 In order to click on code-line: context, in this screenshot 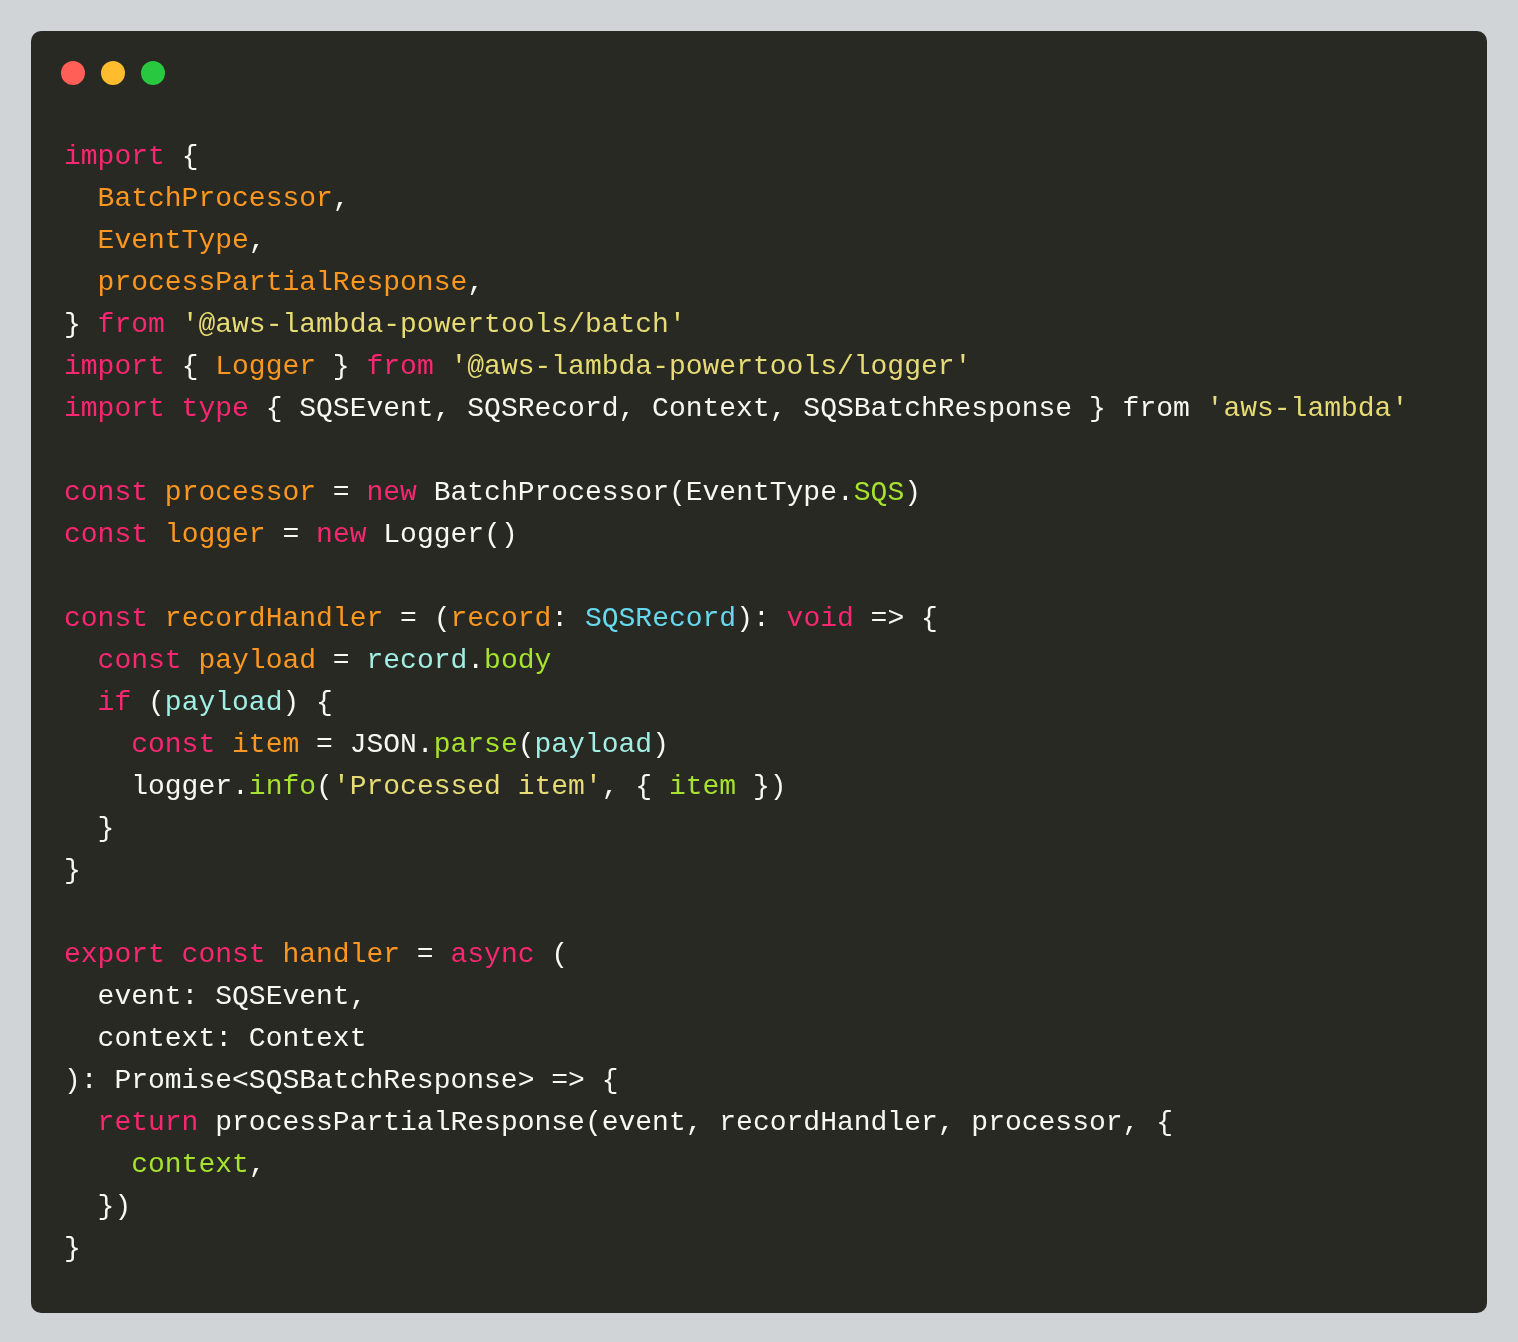, I will do `click(198, 1165)`.